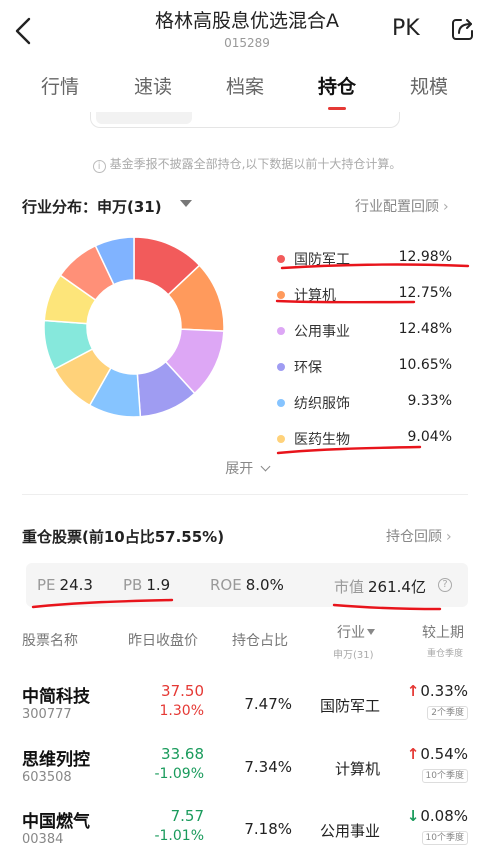  Describe the element at coordinates (322, 404) in the screenshot. I see `legend-label: 纺织服饰` at that location.